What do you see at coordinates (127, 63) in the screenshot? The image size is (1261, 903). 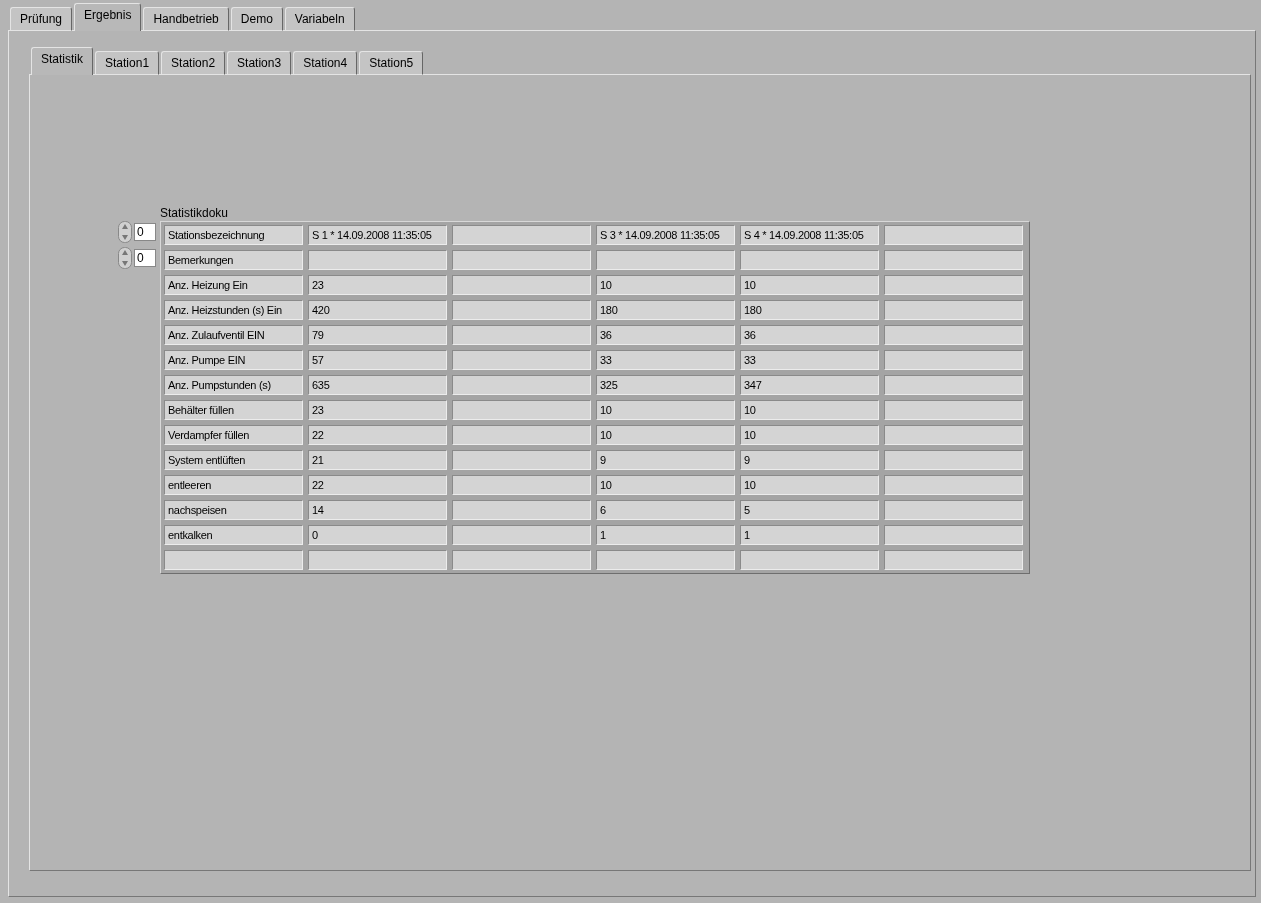 I see `tab: Station1` at bounding box center [127, 63].